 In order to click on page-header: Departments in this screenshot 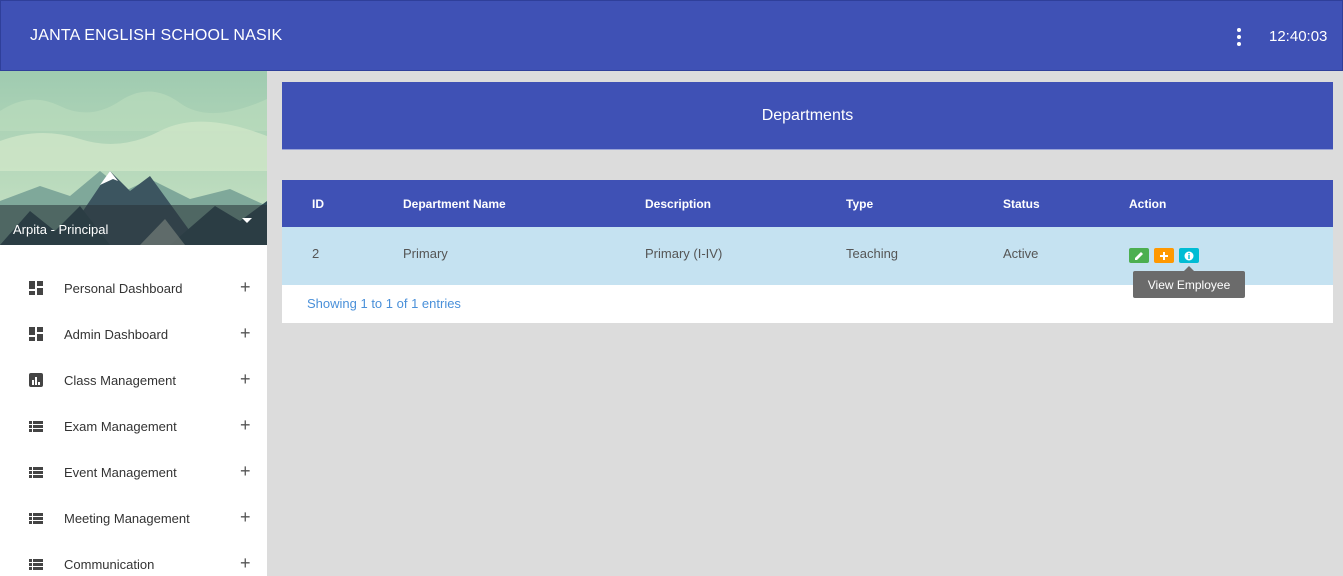, I will do `click(807, 116)`.